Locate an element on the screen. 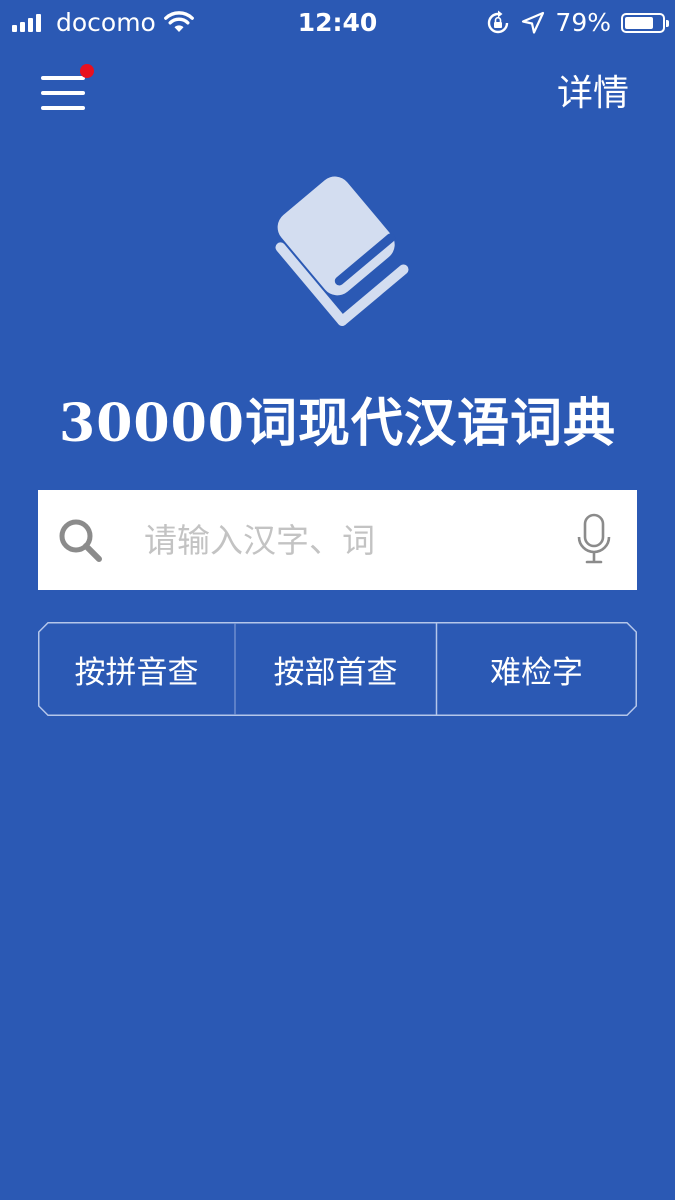 The height and width of the screenshot is (1200, 675). microphone-icon is located at coordinates (594, 539).